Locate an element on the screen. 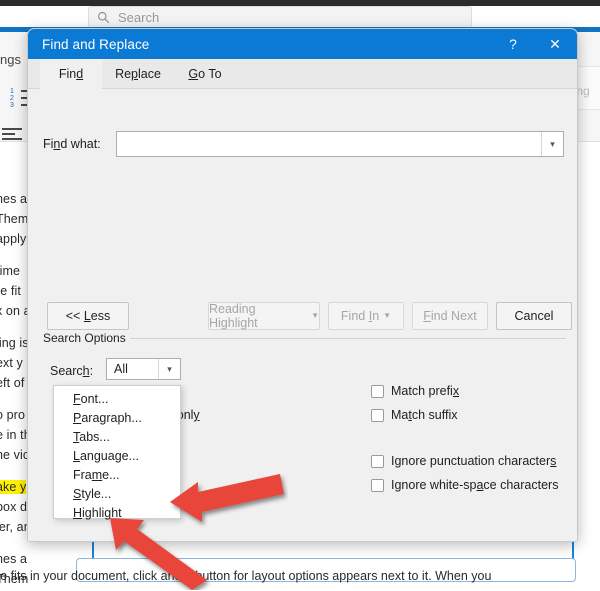 This screenshot has height=591, width=600. tab-replace: Replace is located at coordinates (138, 74).